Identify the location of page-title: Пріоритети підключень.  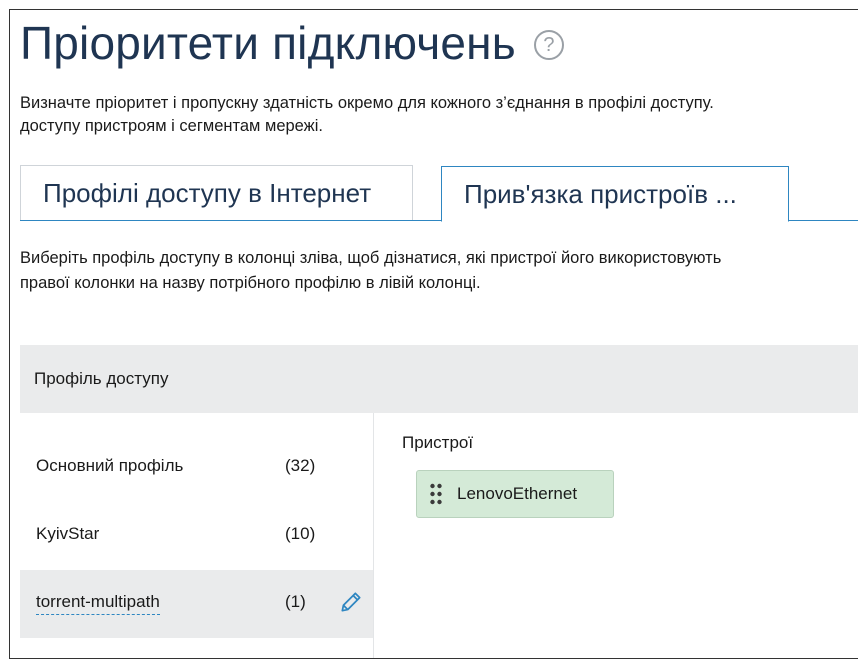
(268, 43).